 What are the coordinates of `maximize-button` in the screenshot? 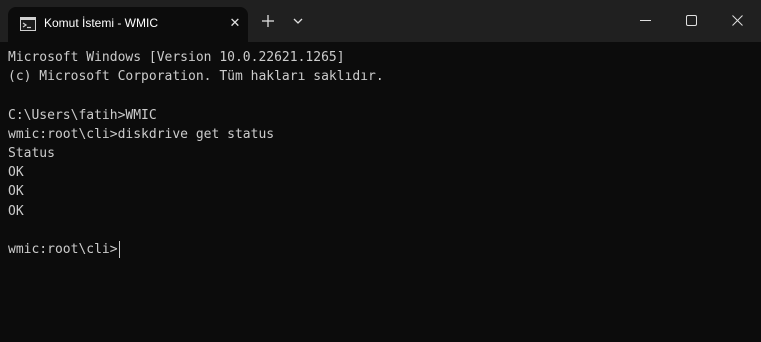 It's located at (691, 21).